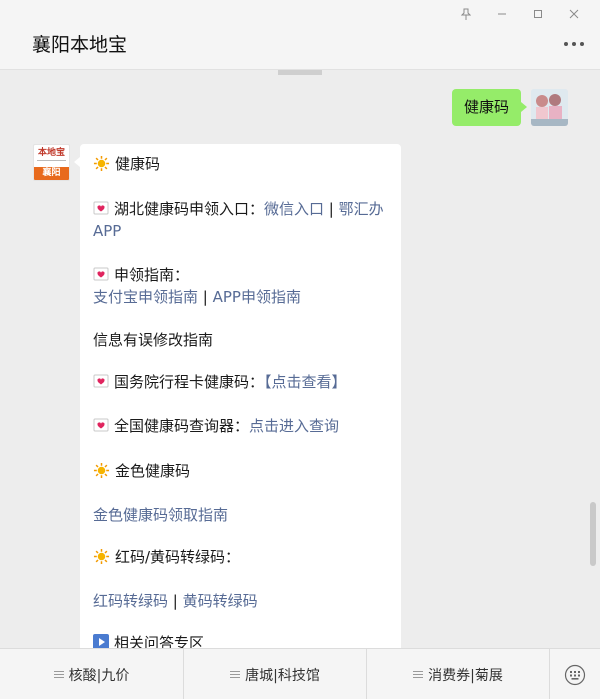  I want to click on close-icon, so click(574, 14).